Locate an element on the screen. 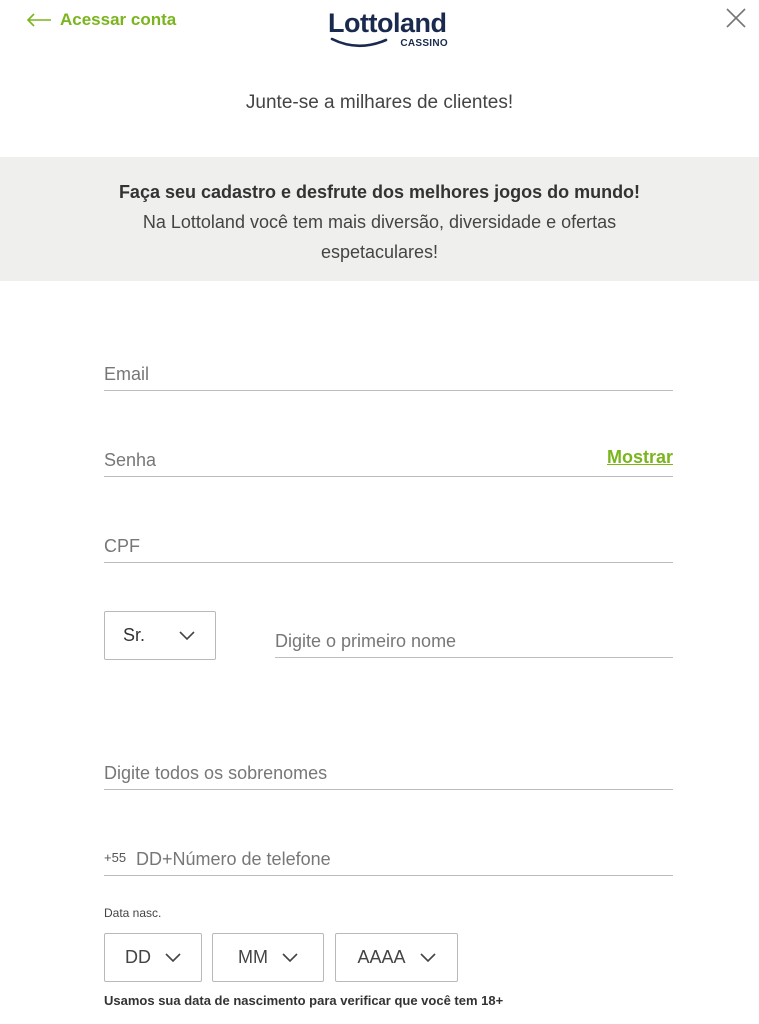 This screenshot has height=1024, width=759. phone-field-wrapper: +55 is located at coordinates (388, 860).